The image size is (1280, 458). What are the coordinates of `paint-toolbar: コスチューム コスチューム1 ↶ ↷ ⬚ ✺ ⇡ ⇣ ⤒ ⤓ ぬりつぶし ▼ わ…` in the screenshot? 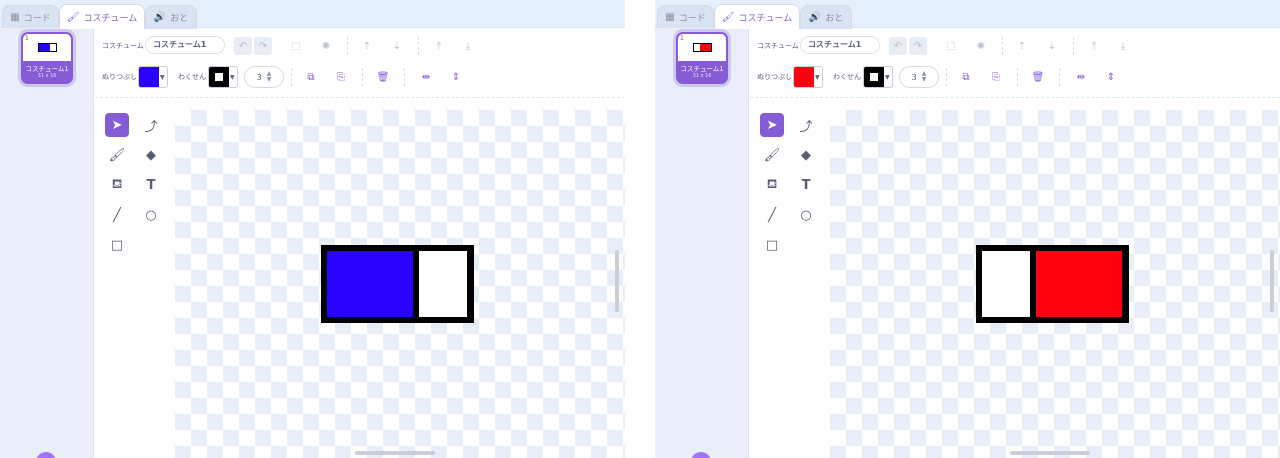 It's located at (1015, 63).